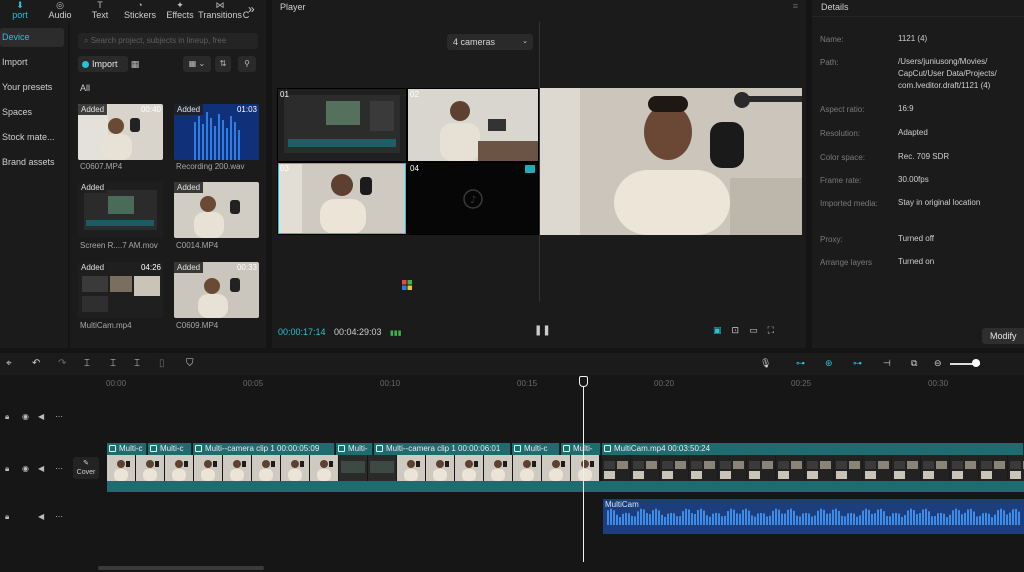 Image resolution: width=1024 pixels, height=572 pixels. Describe the element at coordinates (113, 363) in the screenshot. I see `split-left-icon: ⌶` at that location.